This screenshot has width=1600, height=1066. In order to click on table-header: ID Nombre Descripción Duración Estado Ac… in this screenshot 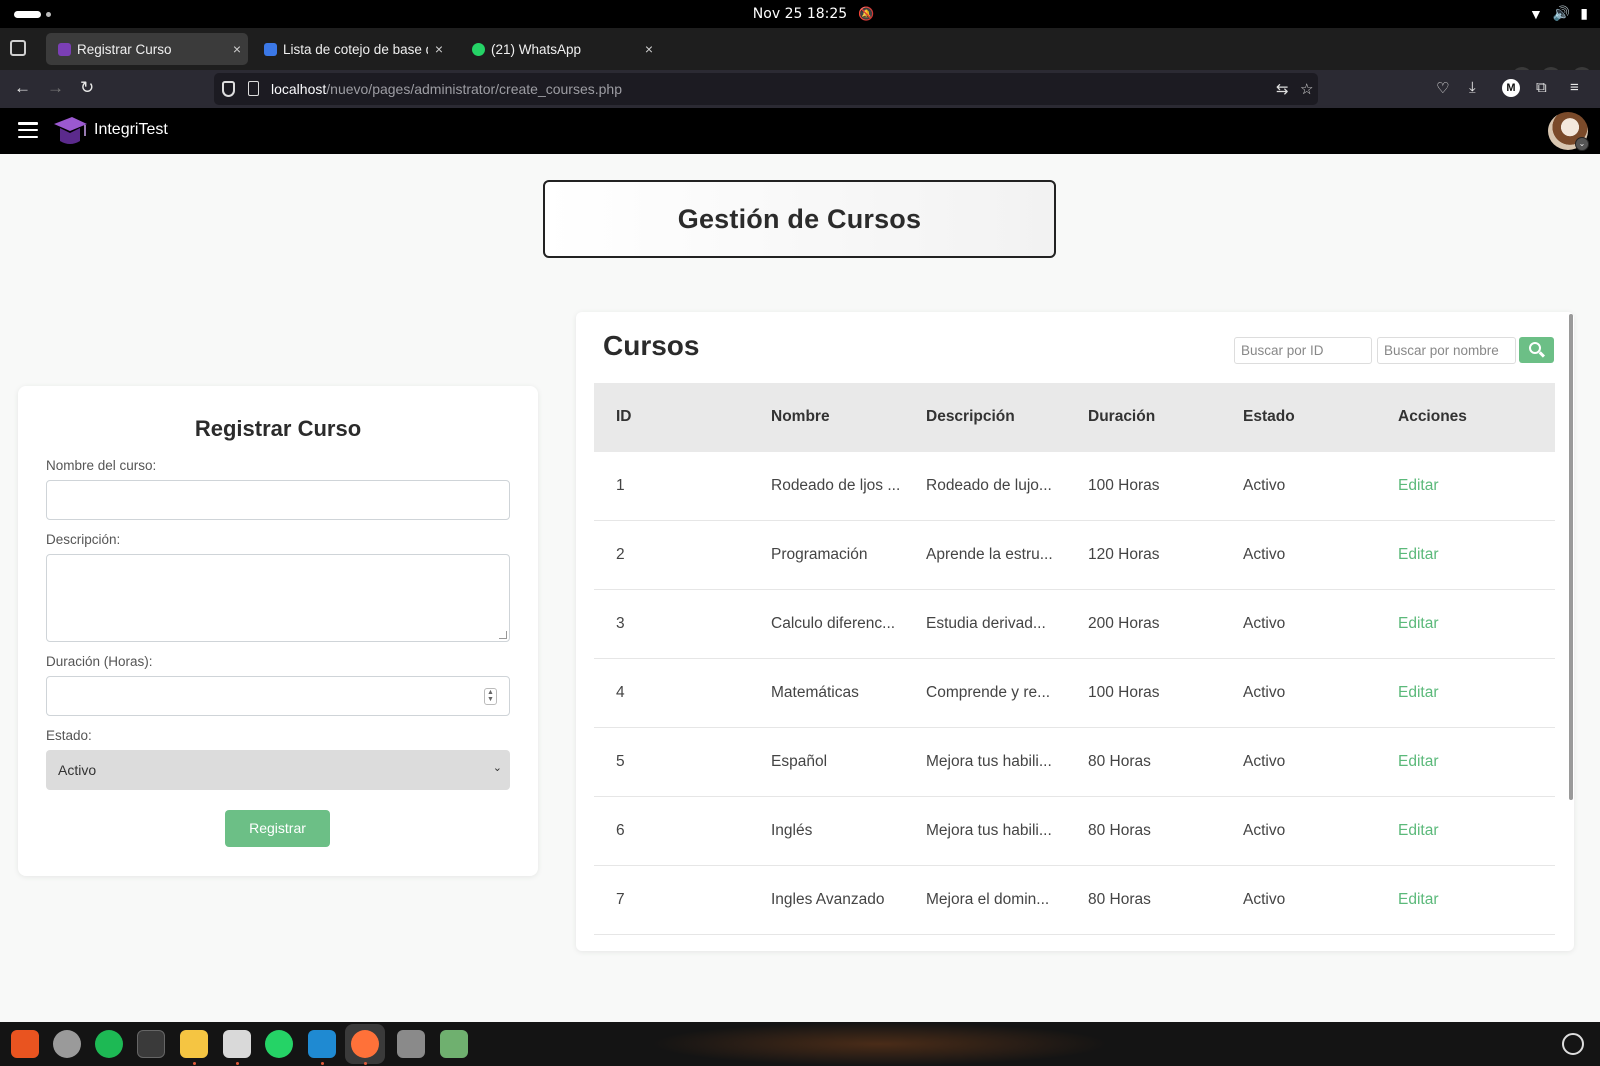, I will do `click(1074, 417)`.